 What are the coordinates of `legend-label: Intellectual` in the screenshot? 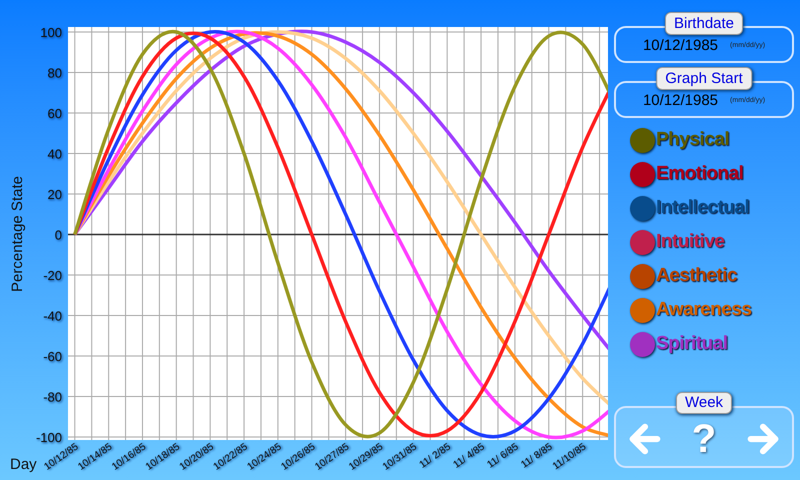 It's located at (703, 208).